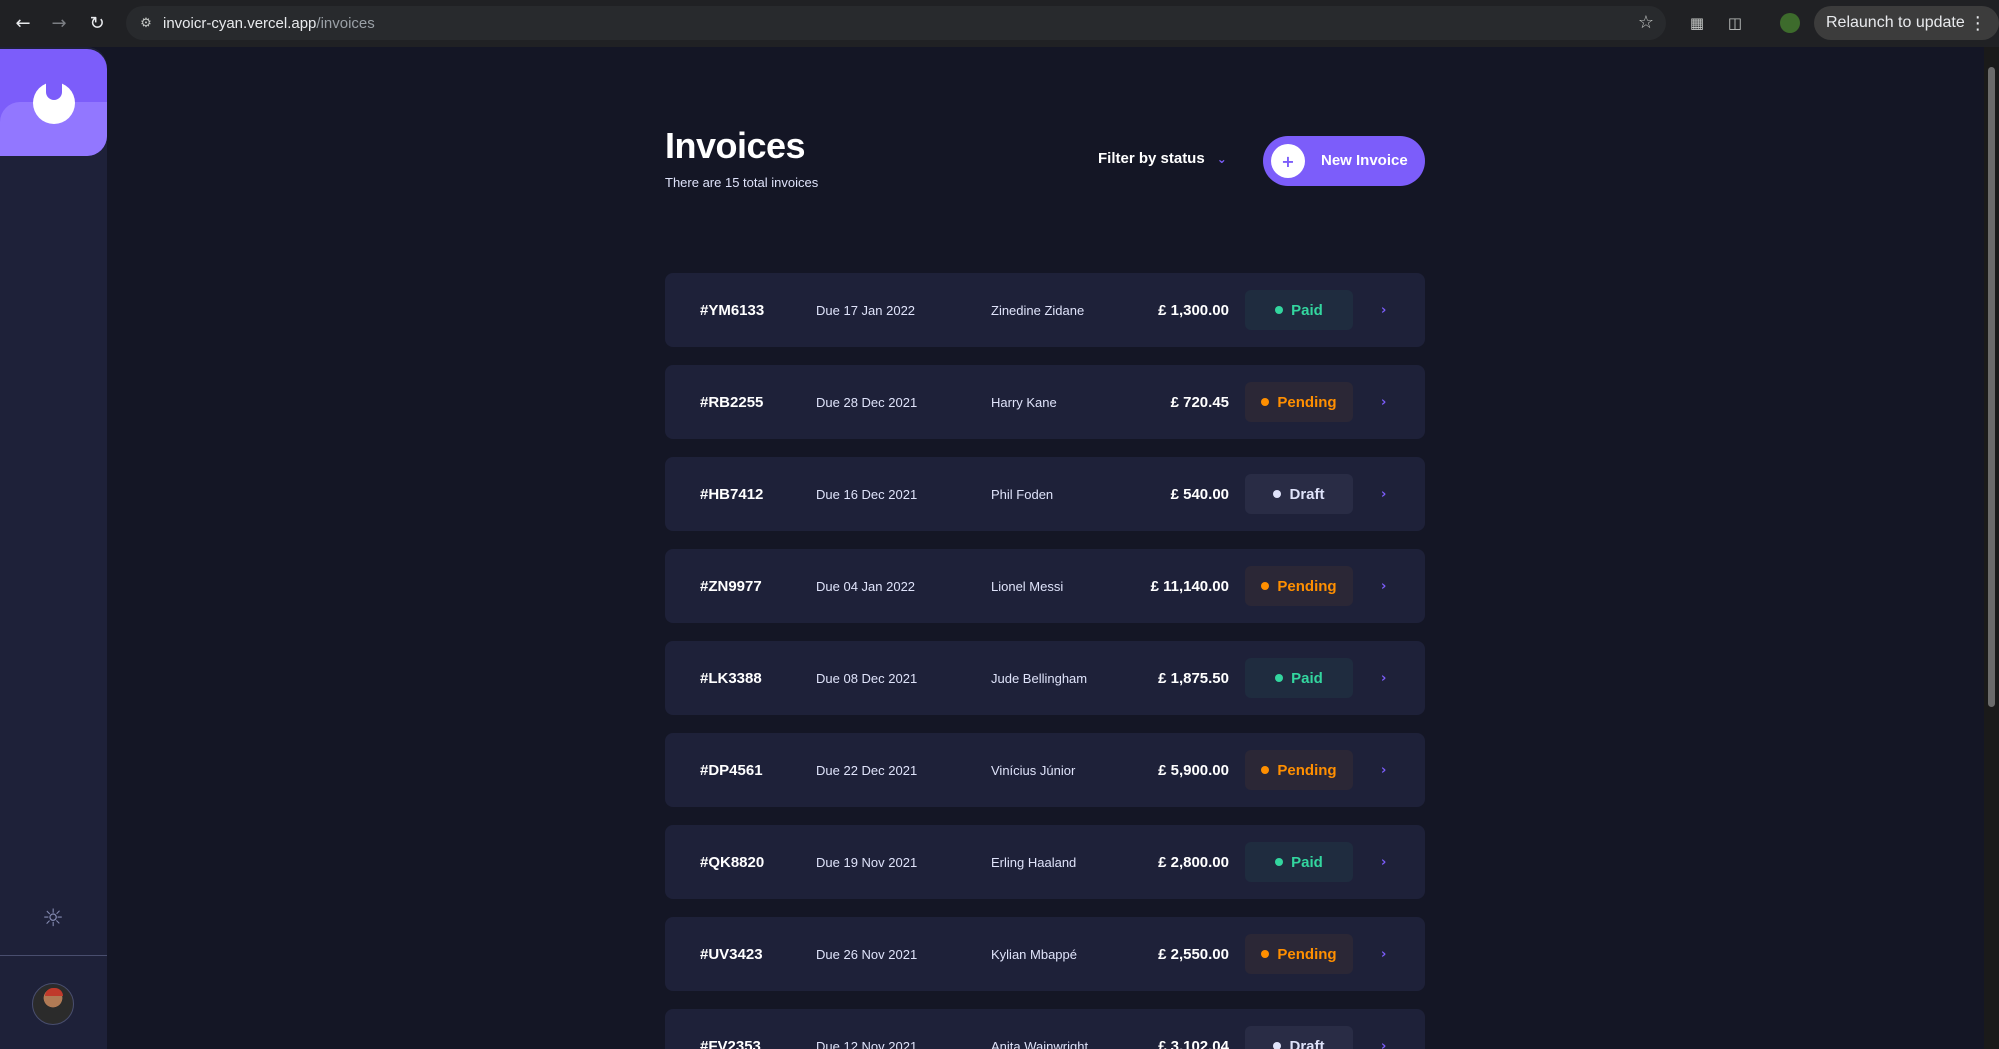 Image resolution: width=1999 pixels, height=1049 pixels. I want to click on invoice-id: #QK8820, so click(732, 862).